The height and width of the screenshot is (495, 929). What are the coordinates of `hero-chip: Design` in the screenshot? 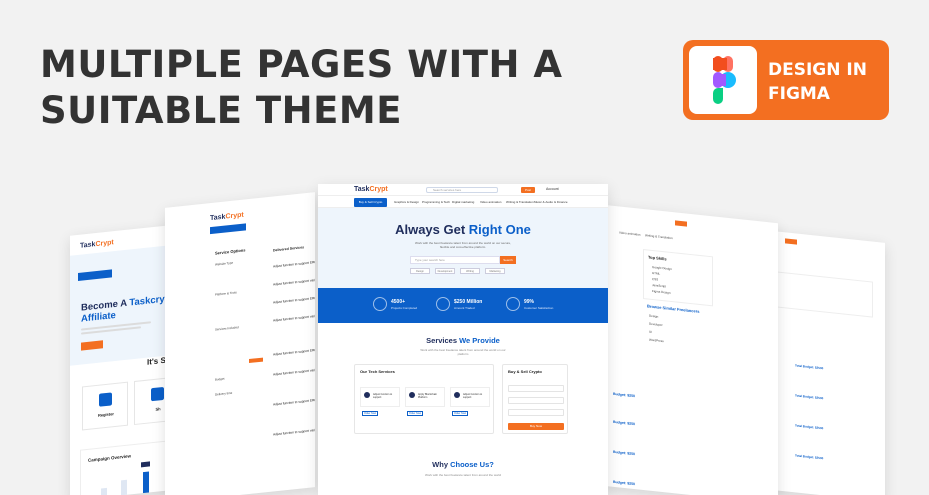 It's located at (420, 271).